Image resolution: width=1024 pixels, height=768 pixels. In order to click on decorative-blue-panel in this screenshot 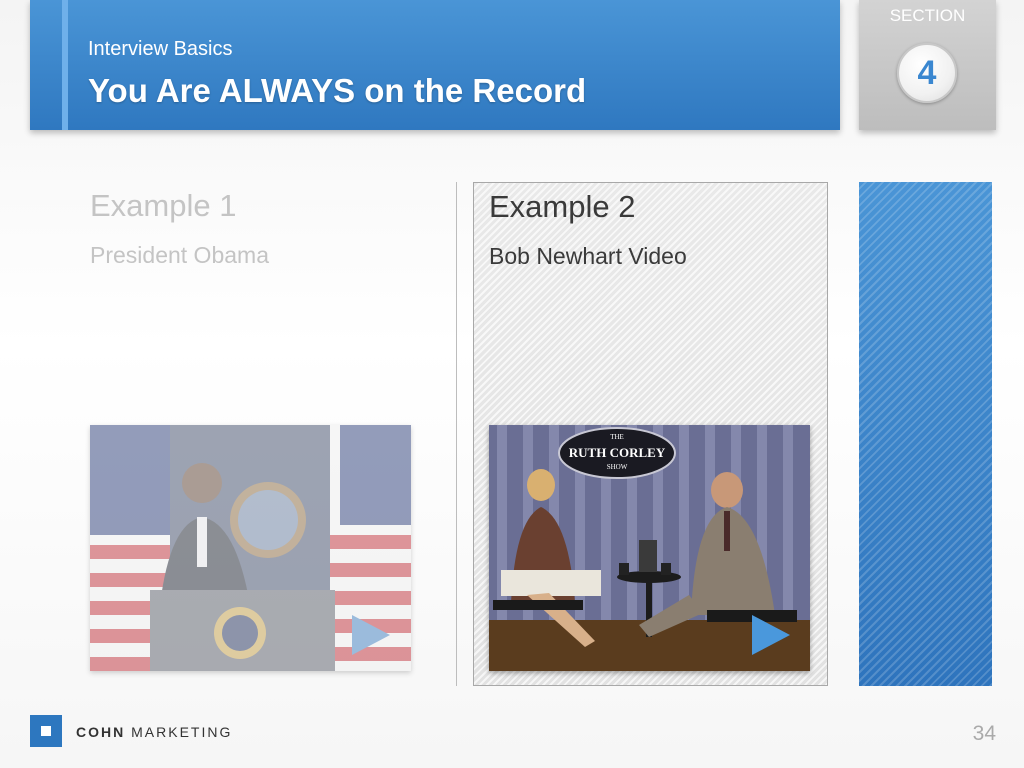, I will do `click(925, 434)`.